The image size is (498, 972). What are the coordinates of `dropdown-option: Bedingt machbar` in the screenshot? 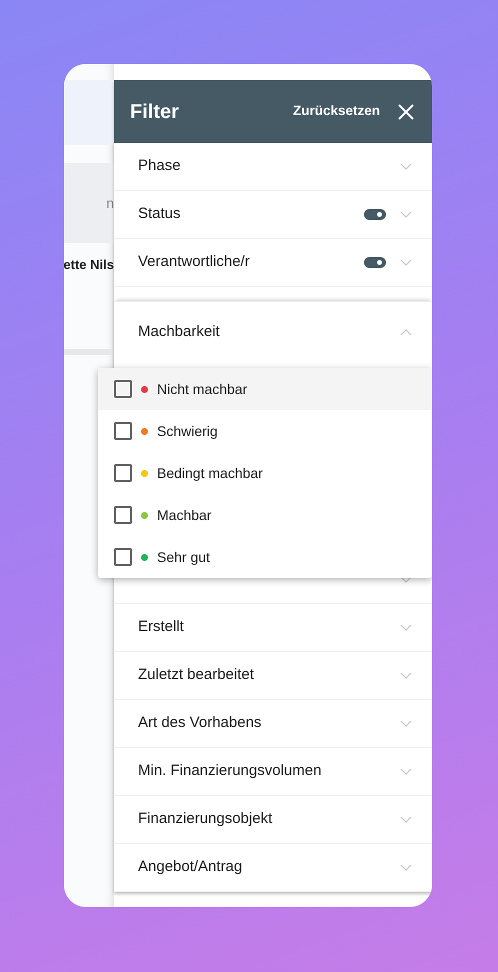 It's located at (265, 473).